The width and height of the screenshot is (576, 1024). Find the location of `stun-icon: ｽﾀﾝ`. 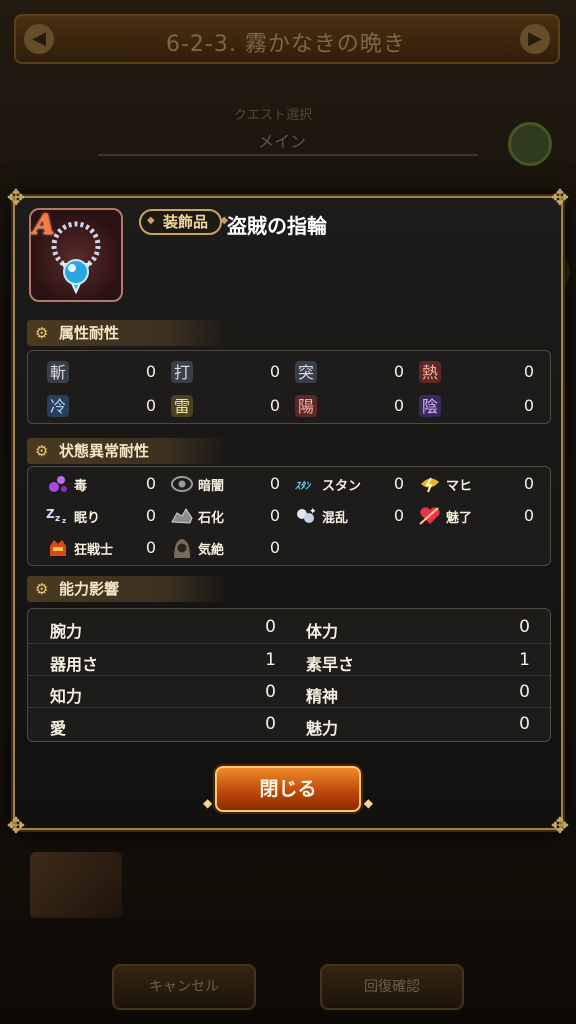

stun-icon: ｽﾀﾝ is located at coordinates (306, 484).